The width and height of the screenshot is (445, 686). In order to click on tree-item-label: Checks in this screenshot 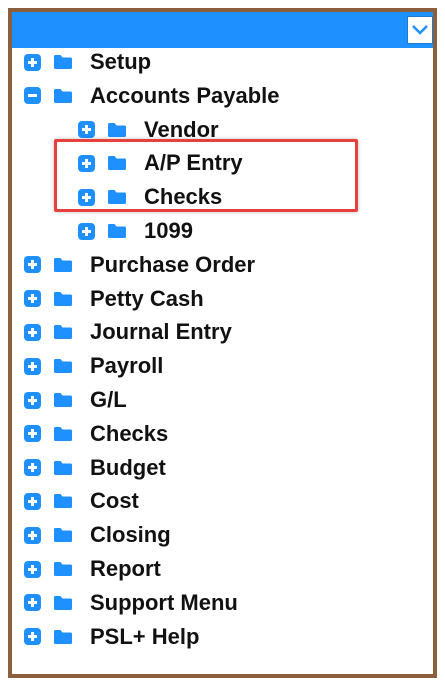, I will do `click(129, 433)`.